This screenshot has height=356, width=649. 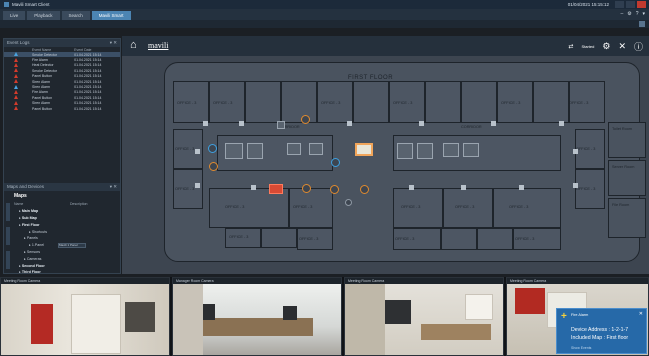 I want to click on tree-item: ▸ First Floor, so click(x=67, y=225).